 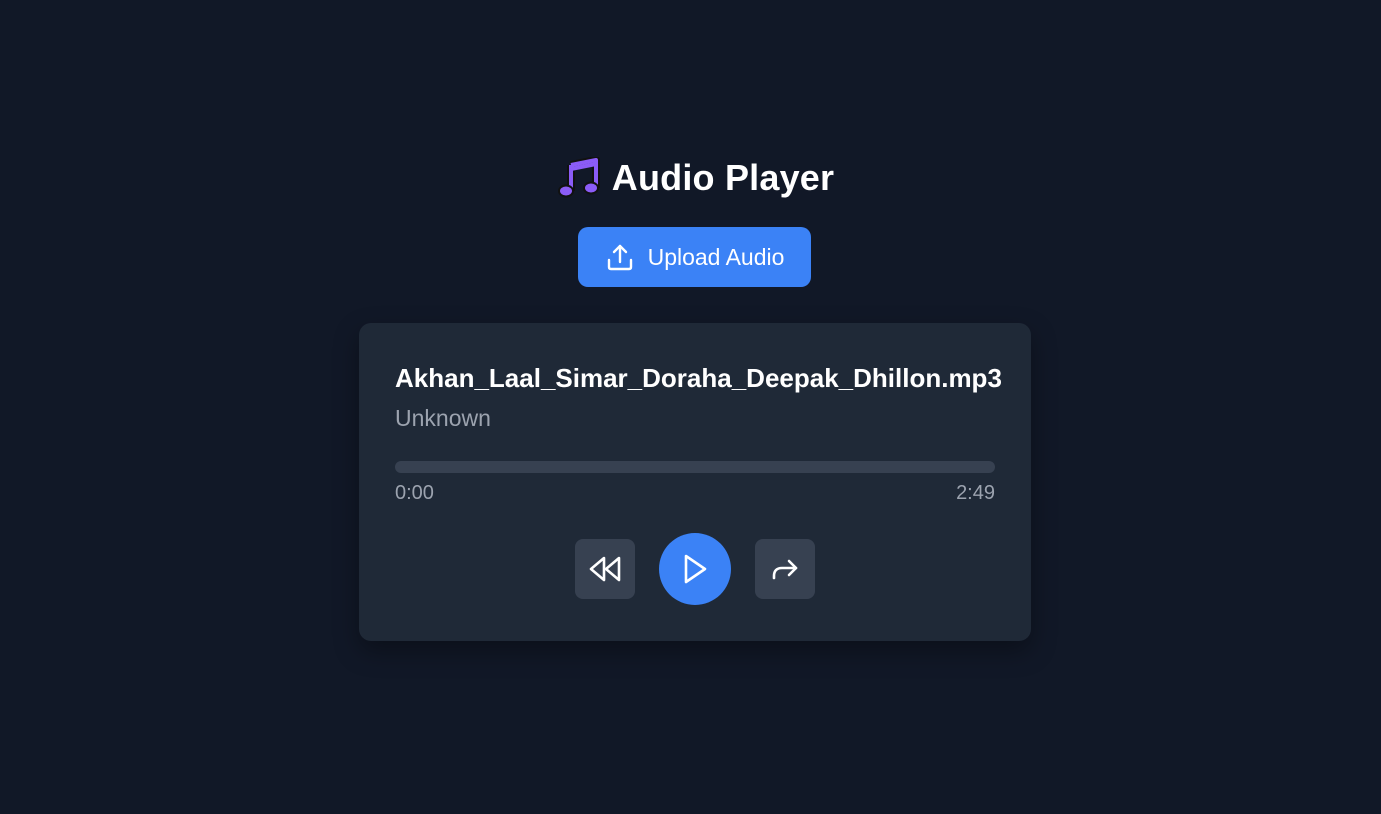 I want to click on upload-audio-button: Upload Audio, so click(x=694, y=257).